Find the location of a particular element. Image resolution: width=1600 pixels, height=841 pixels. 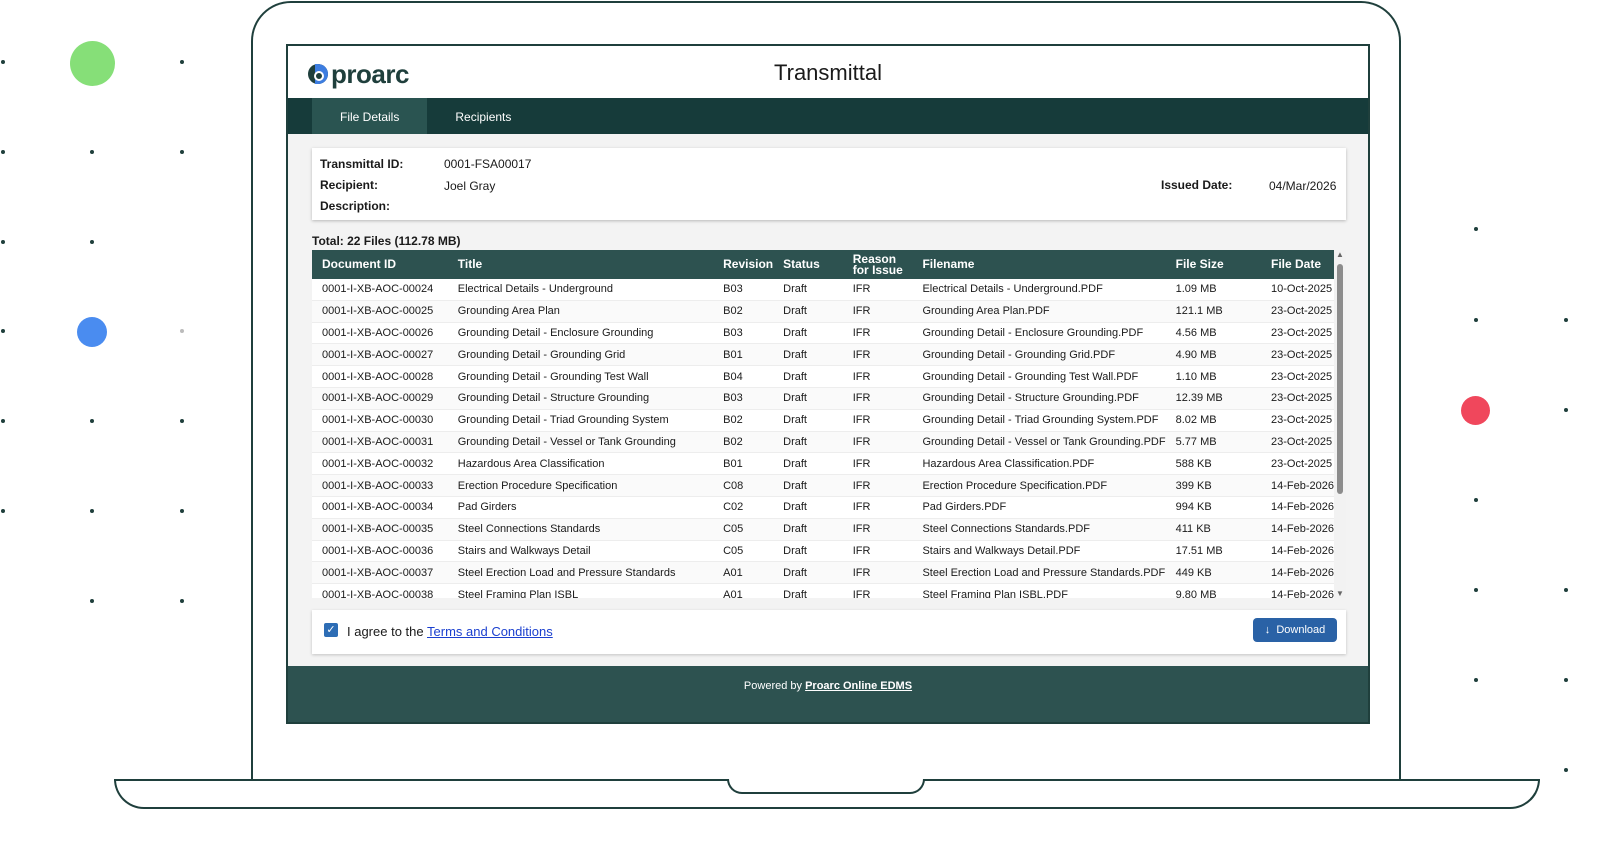

cell-title: Pad Girders is located at coordinates (580, 507).